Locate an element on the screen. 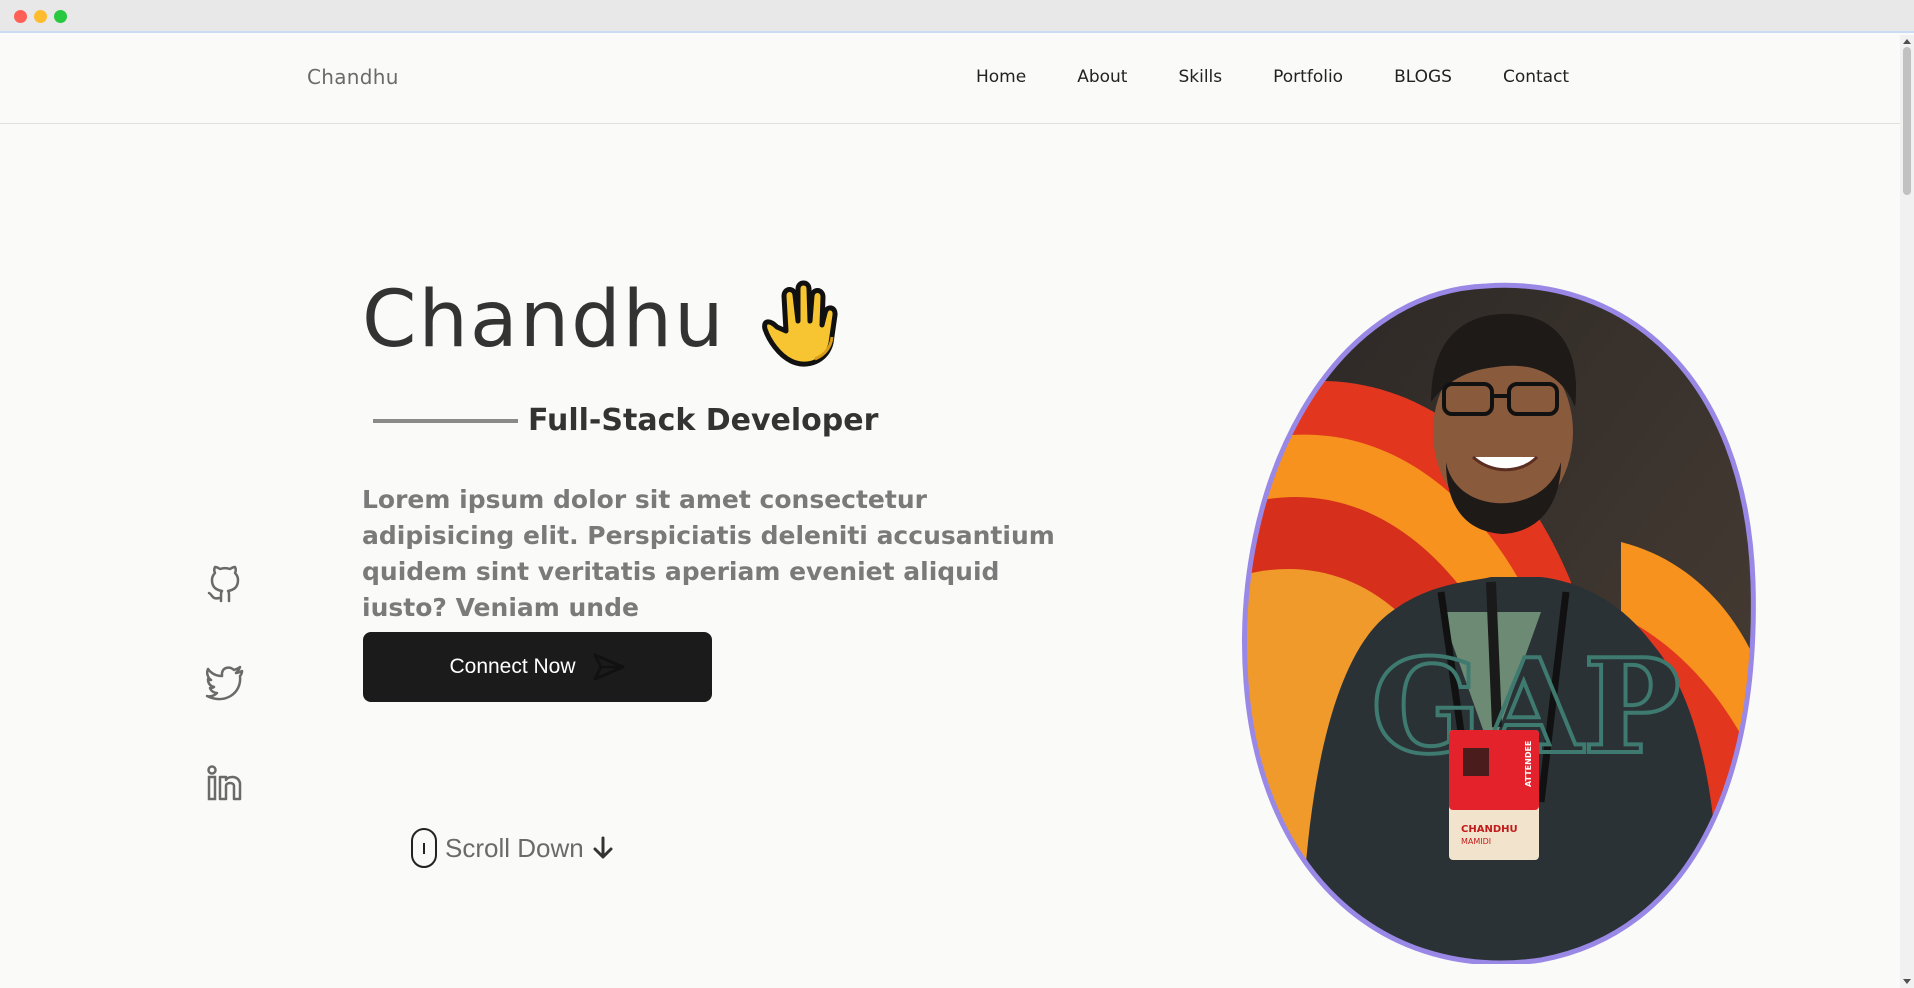 The image size is (1914, 988). scroll-thumb is located at coordinates (1907, 121).